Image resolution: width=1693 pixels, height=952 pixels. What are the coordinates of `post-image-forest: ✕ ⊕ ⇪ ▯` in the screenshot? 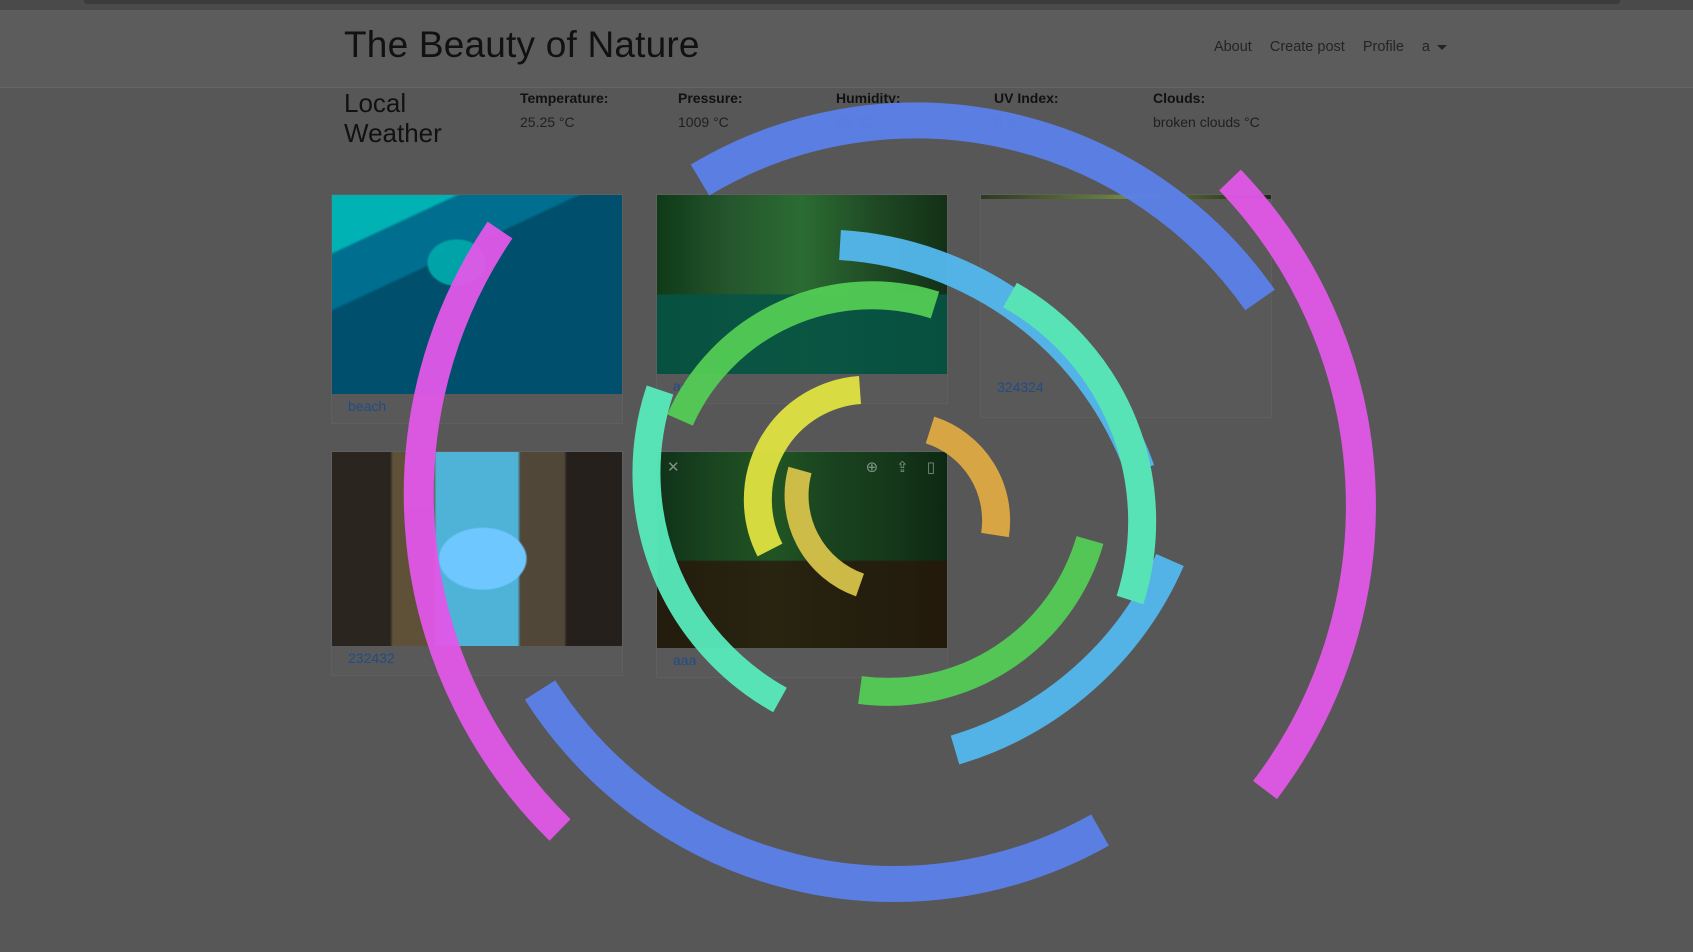 It's located at (802, 550).